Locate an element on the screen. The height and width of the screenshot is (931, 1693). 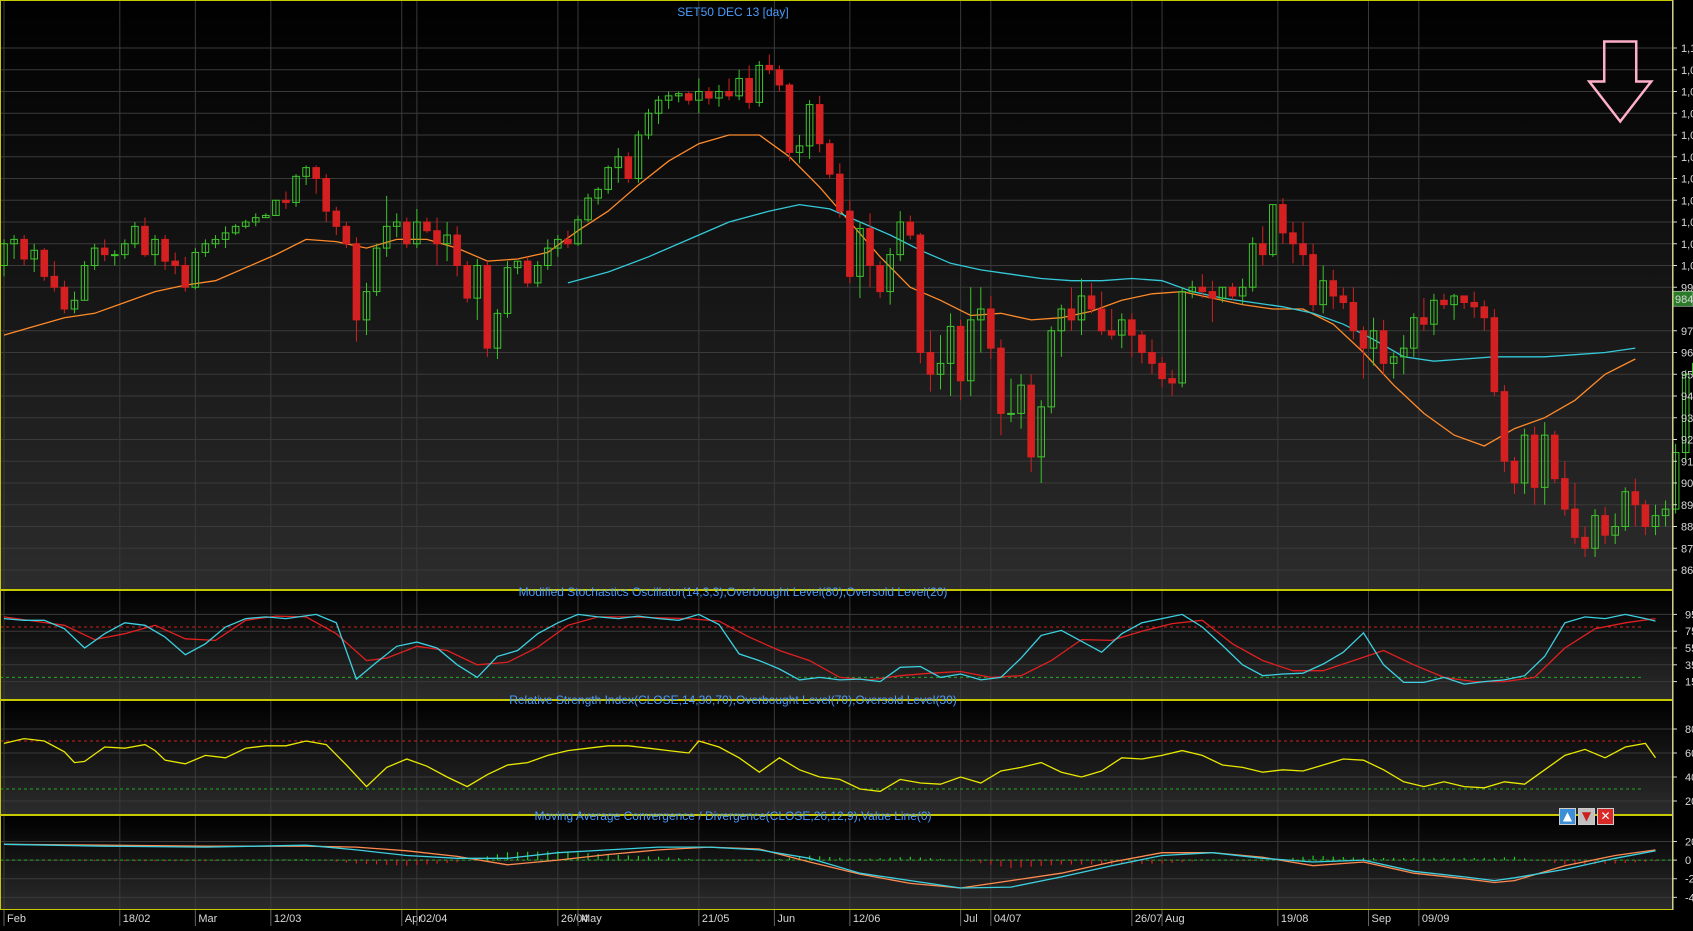
price-tick-label: 1,060 is located at coordinates (1687, 136).